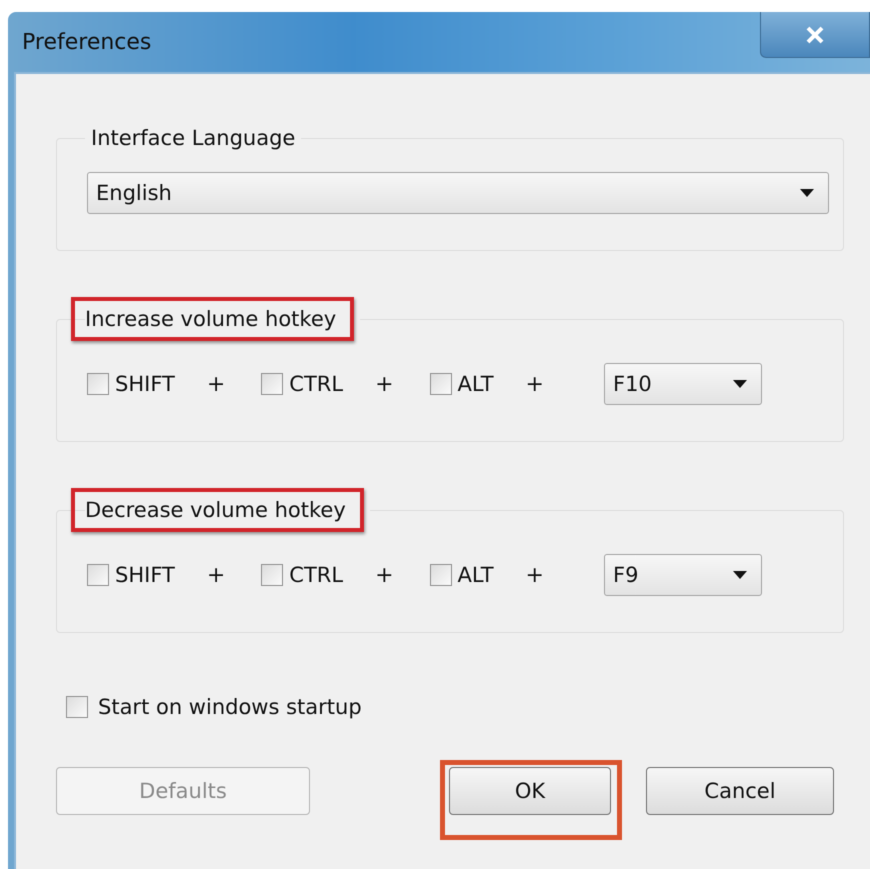 The height and width of the screenshot is (869, 870). I want to click on language-dropdown: English, so click(458, 193).